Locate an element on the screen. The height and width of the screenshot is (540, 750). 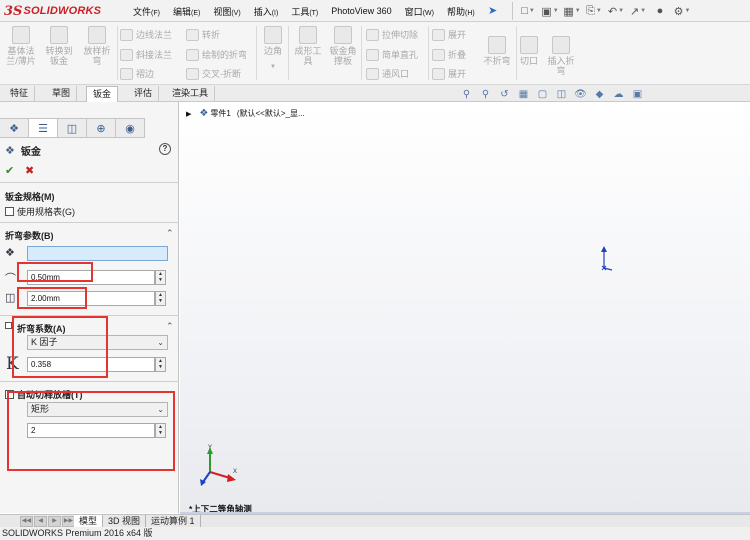
options-gear-icon: ⚙ ▼ is located at coordinates (682, 11).